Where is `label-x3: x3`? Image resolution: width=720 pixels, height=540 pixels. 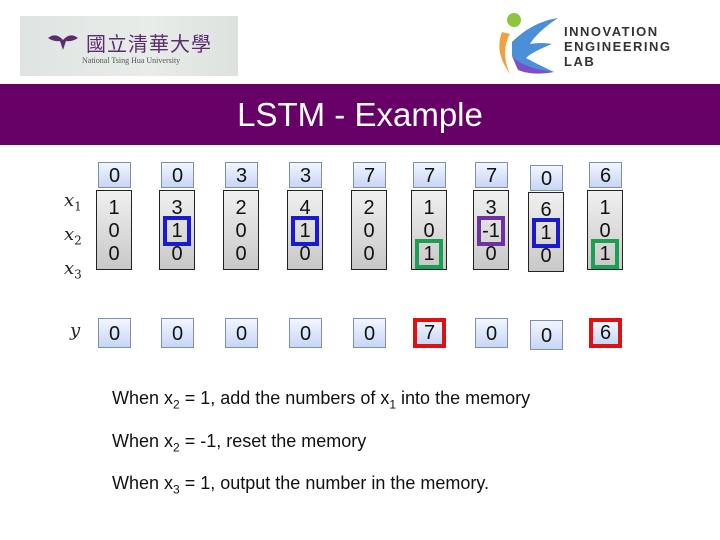 label-x3: x3 is located at coordinates (73, 270).